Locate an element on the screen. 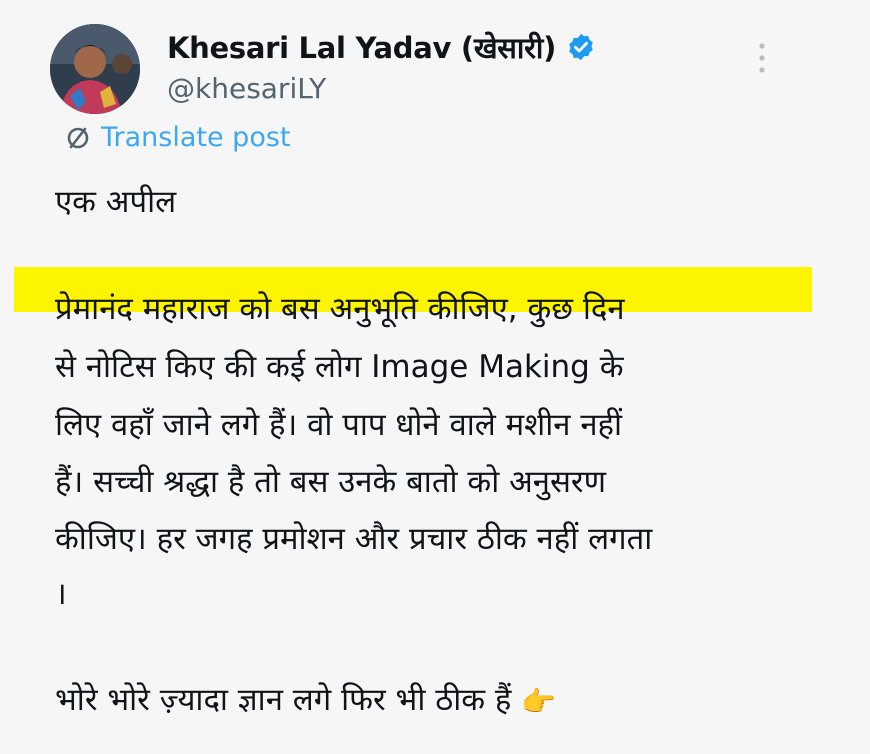 This screenshot has width=870, height=754. avatar-image is located at coordinates (95, 69).